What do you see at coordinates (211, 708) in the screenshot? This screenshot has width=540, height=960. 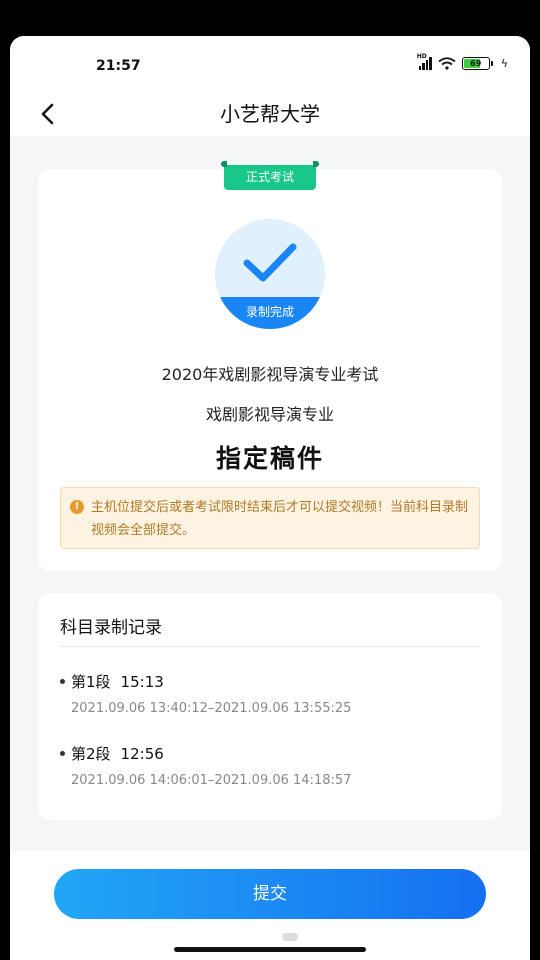 I see `record-time-range: 2021.09.06 13:40:12–2021.09.06 13:55:25` at bounding box center [211, 708].